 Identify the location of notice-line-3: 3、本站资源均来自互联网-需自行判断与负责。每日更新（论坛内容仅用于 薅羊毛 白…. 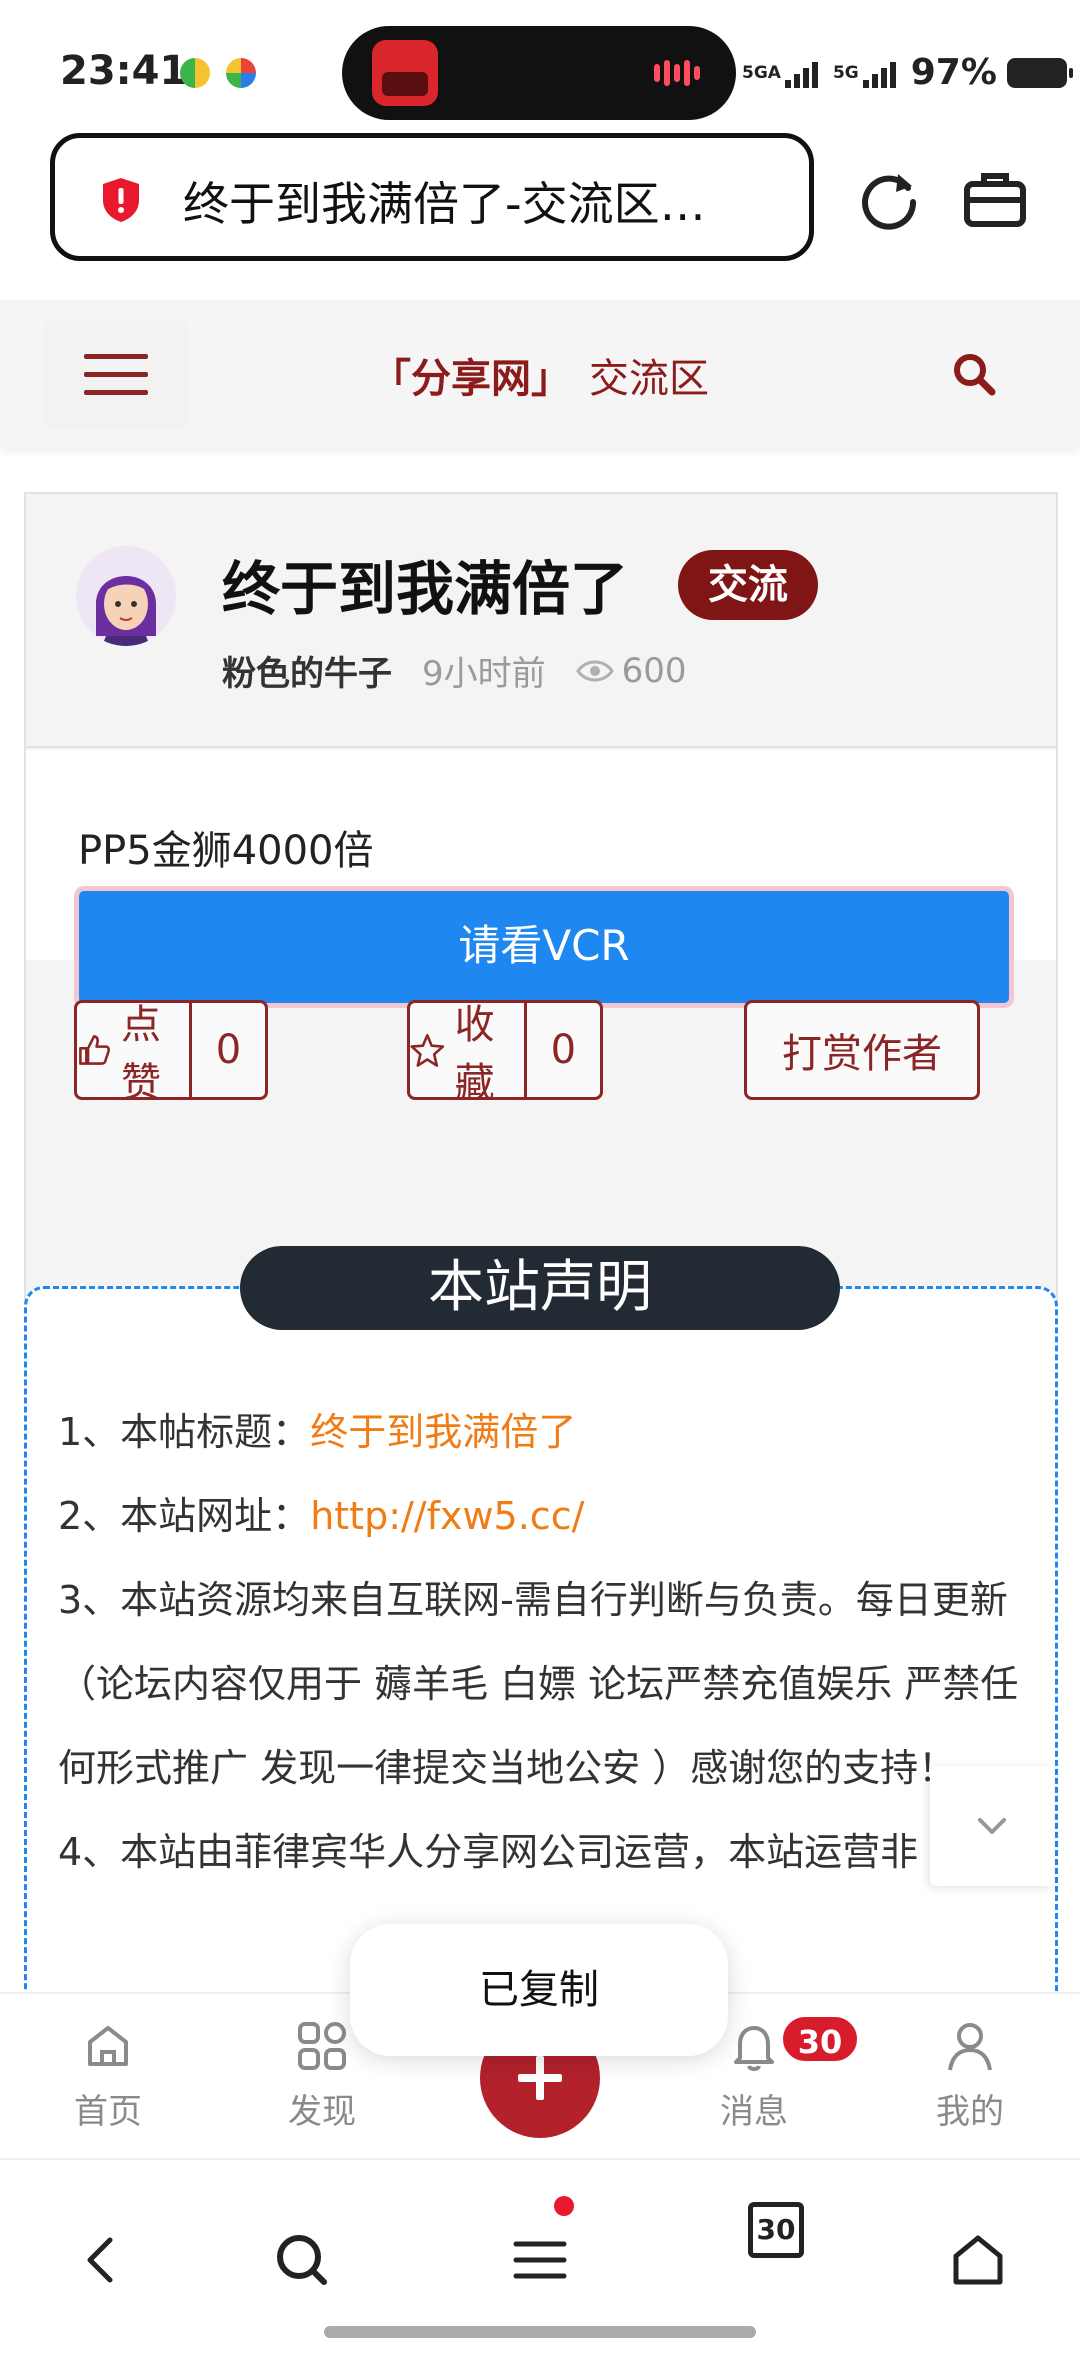
(538, 1684).